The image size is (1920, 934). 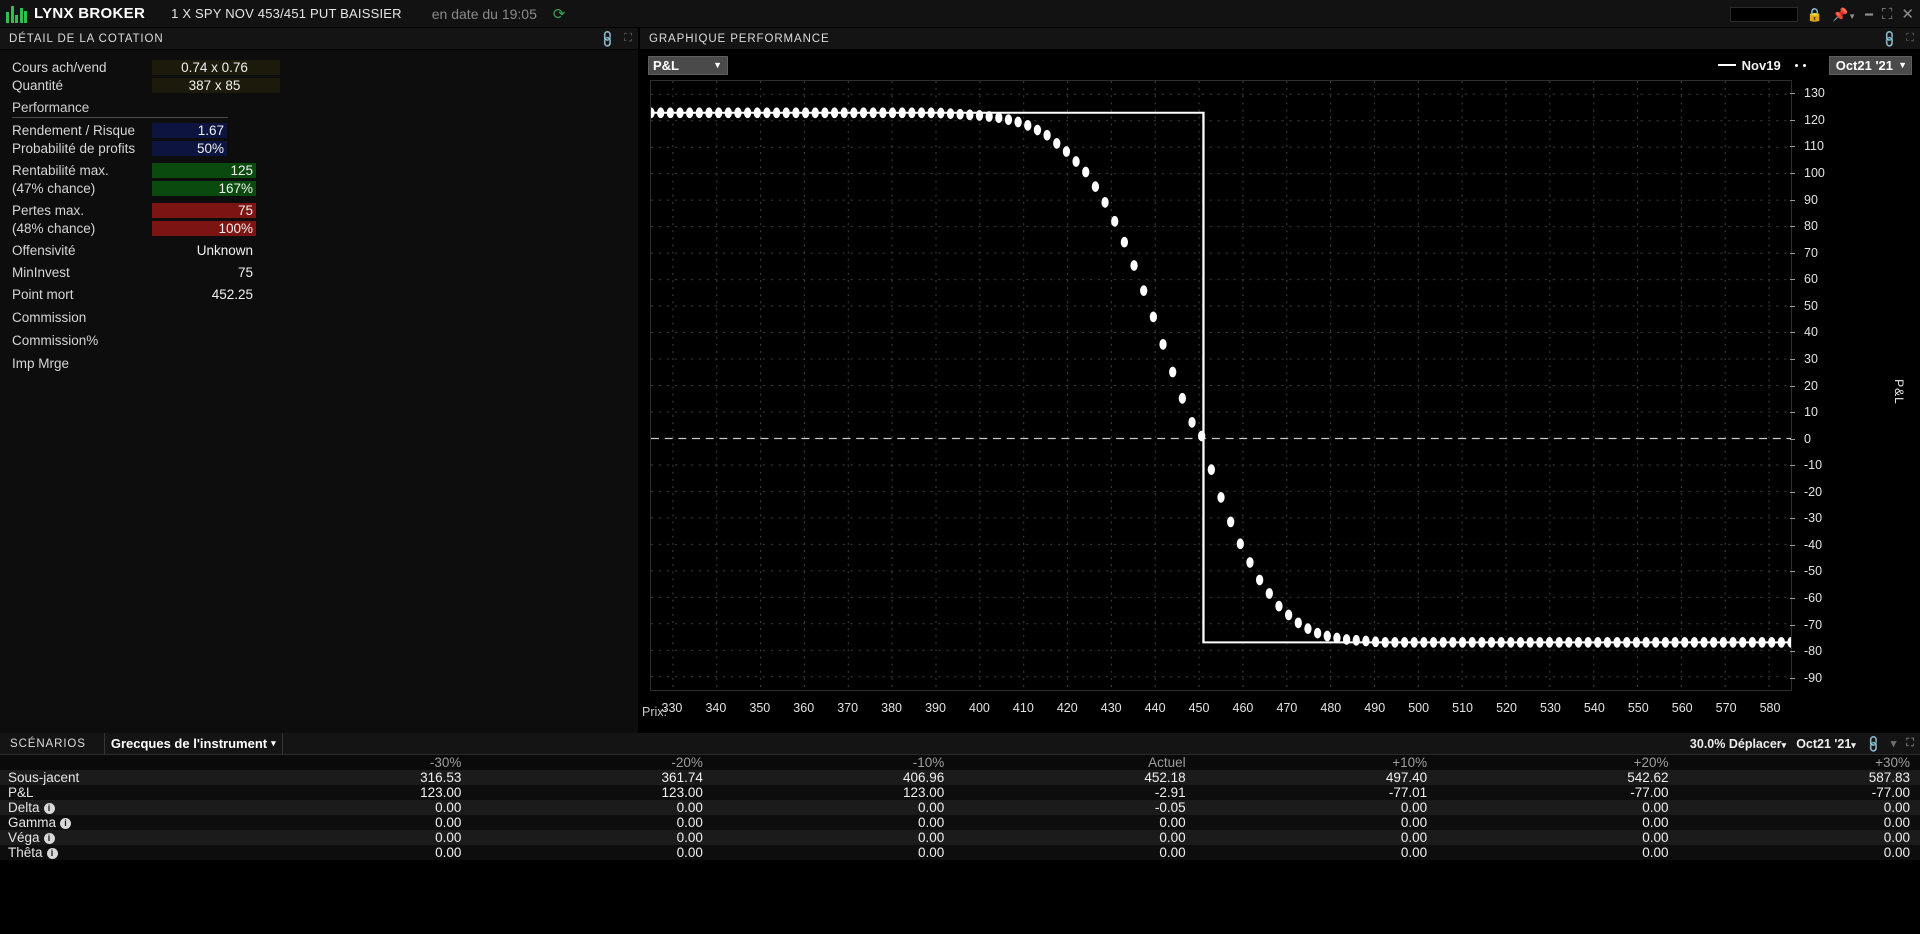 I want to click on quote-label: Quantité, so click(x=38, y=85).